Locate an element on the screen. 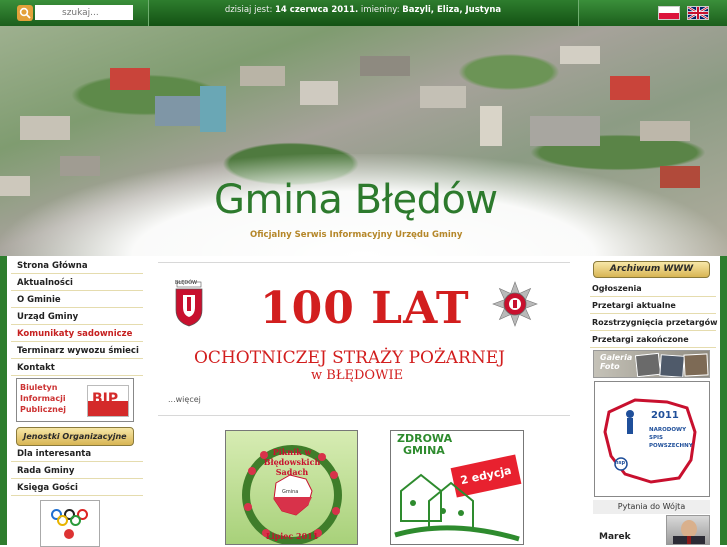 The width and height of the screenshot is (727, 547). menu-item-terminarz: Terminarz wywozu śmieci is located at coordinates (77, 351).